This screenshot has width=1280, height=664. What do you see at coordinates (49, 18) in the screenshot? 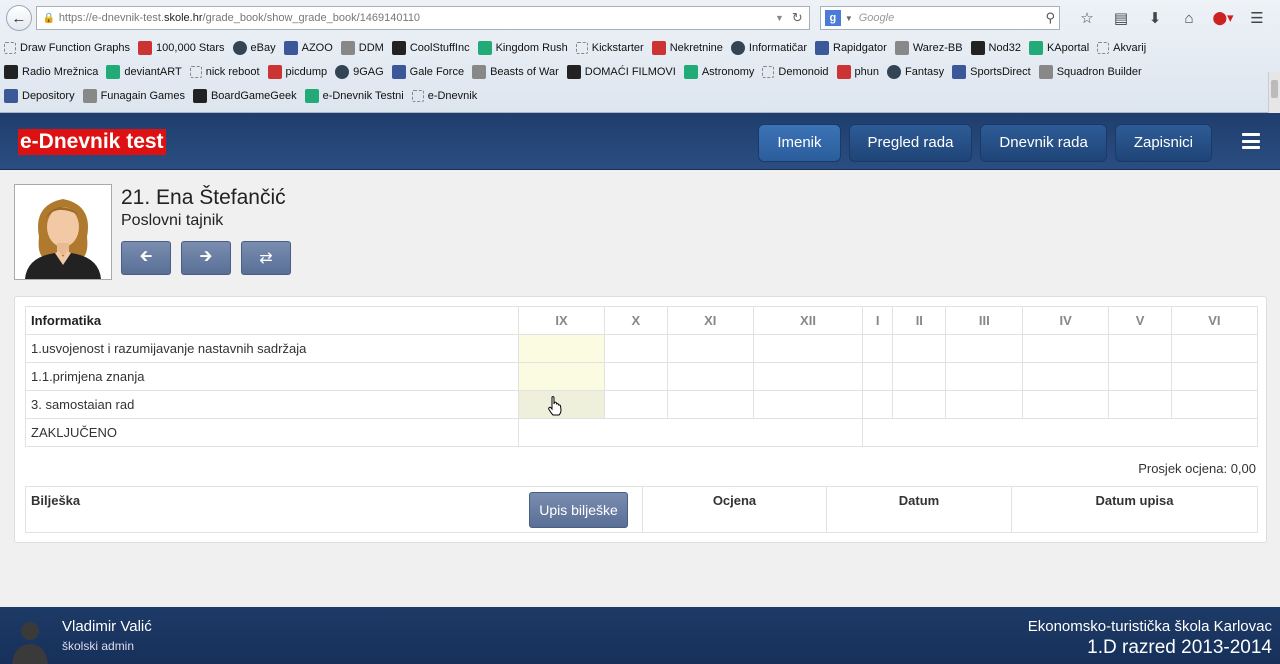
I see `lock-icon: 🔒` at bounding box center [49, 18].